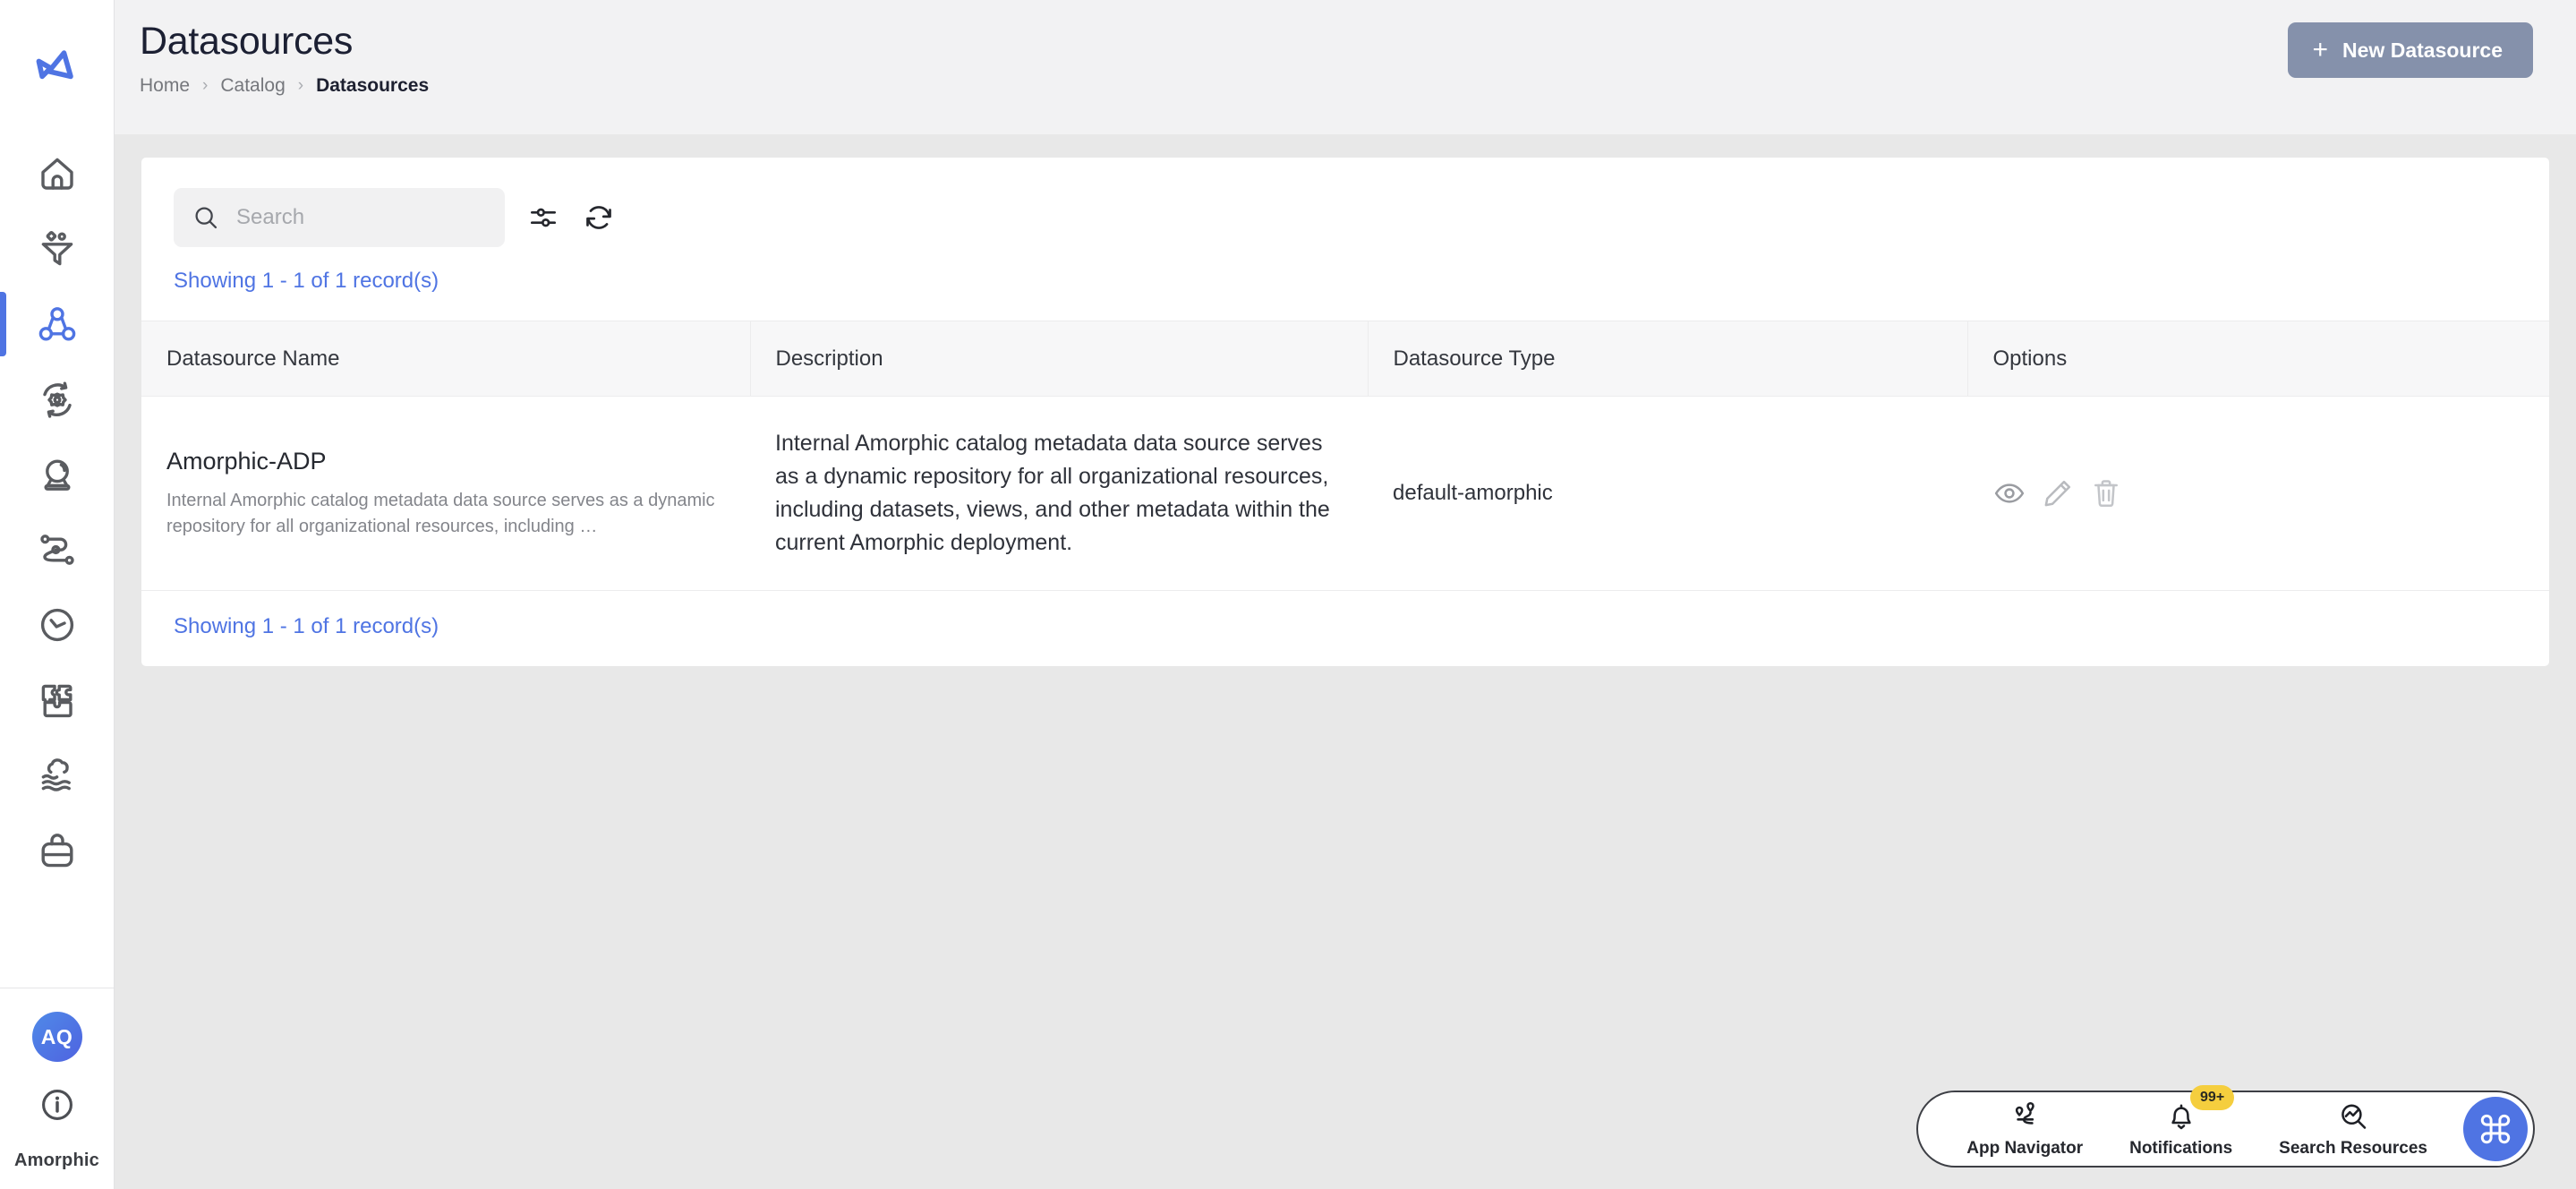 This screenshot has width=2576, height=1189. Describe the element at coordinates (252, 86) in the screenshot. I see `breadcrumb-item-catalog: Catalog` at that location.